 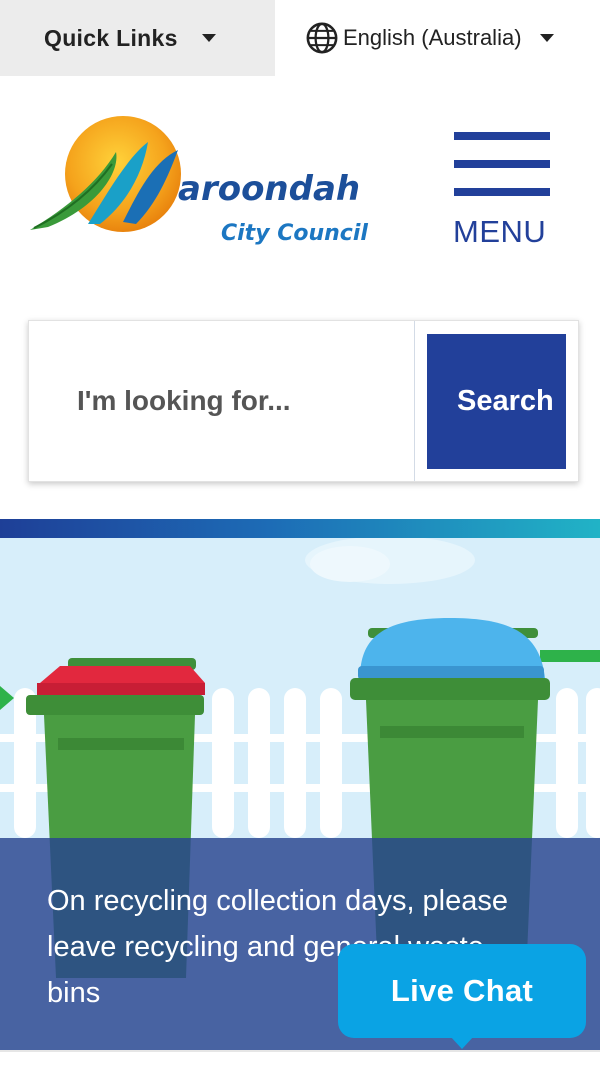 I want to click on globe-icon, so click(x=322, y=38).